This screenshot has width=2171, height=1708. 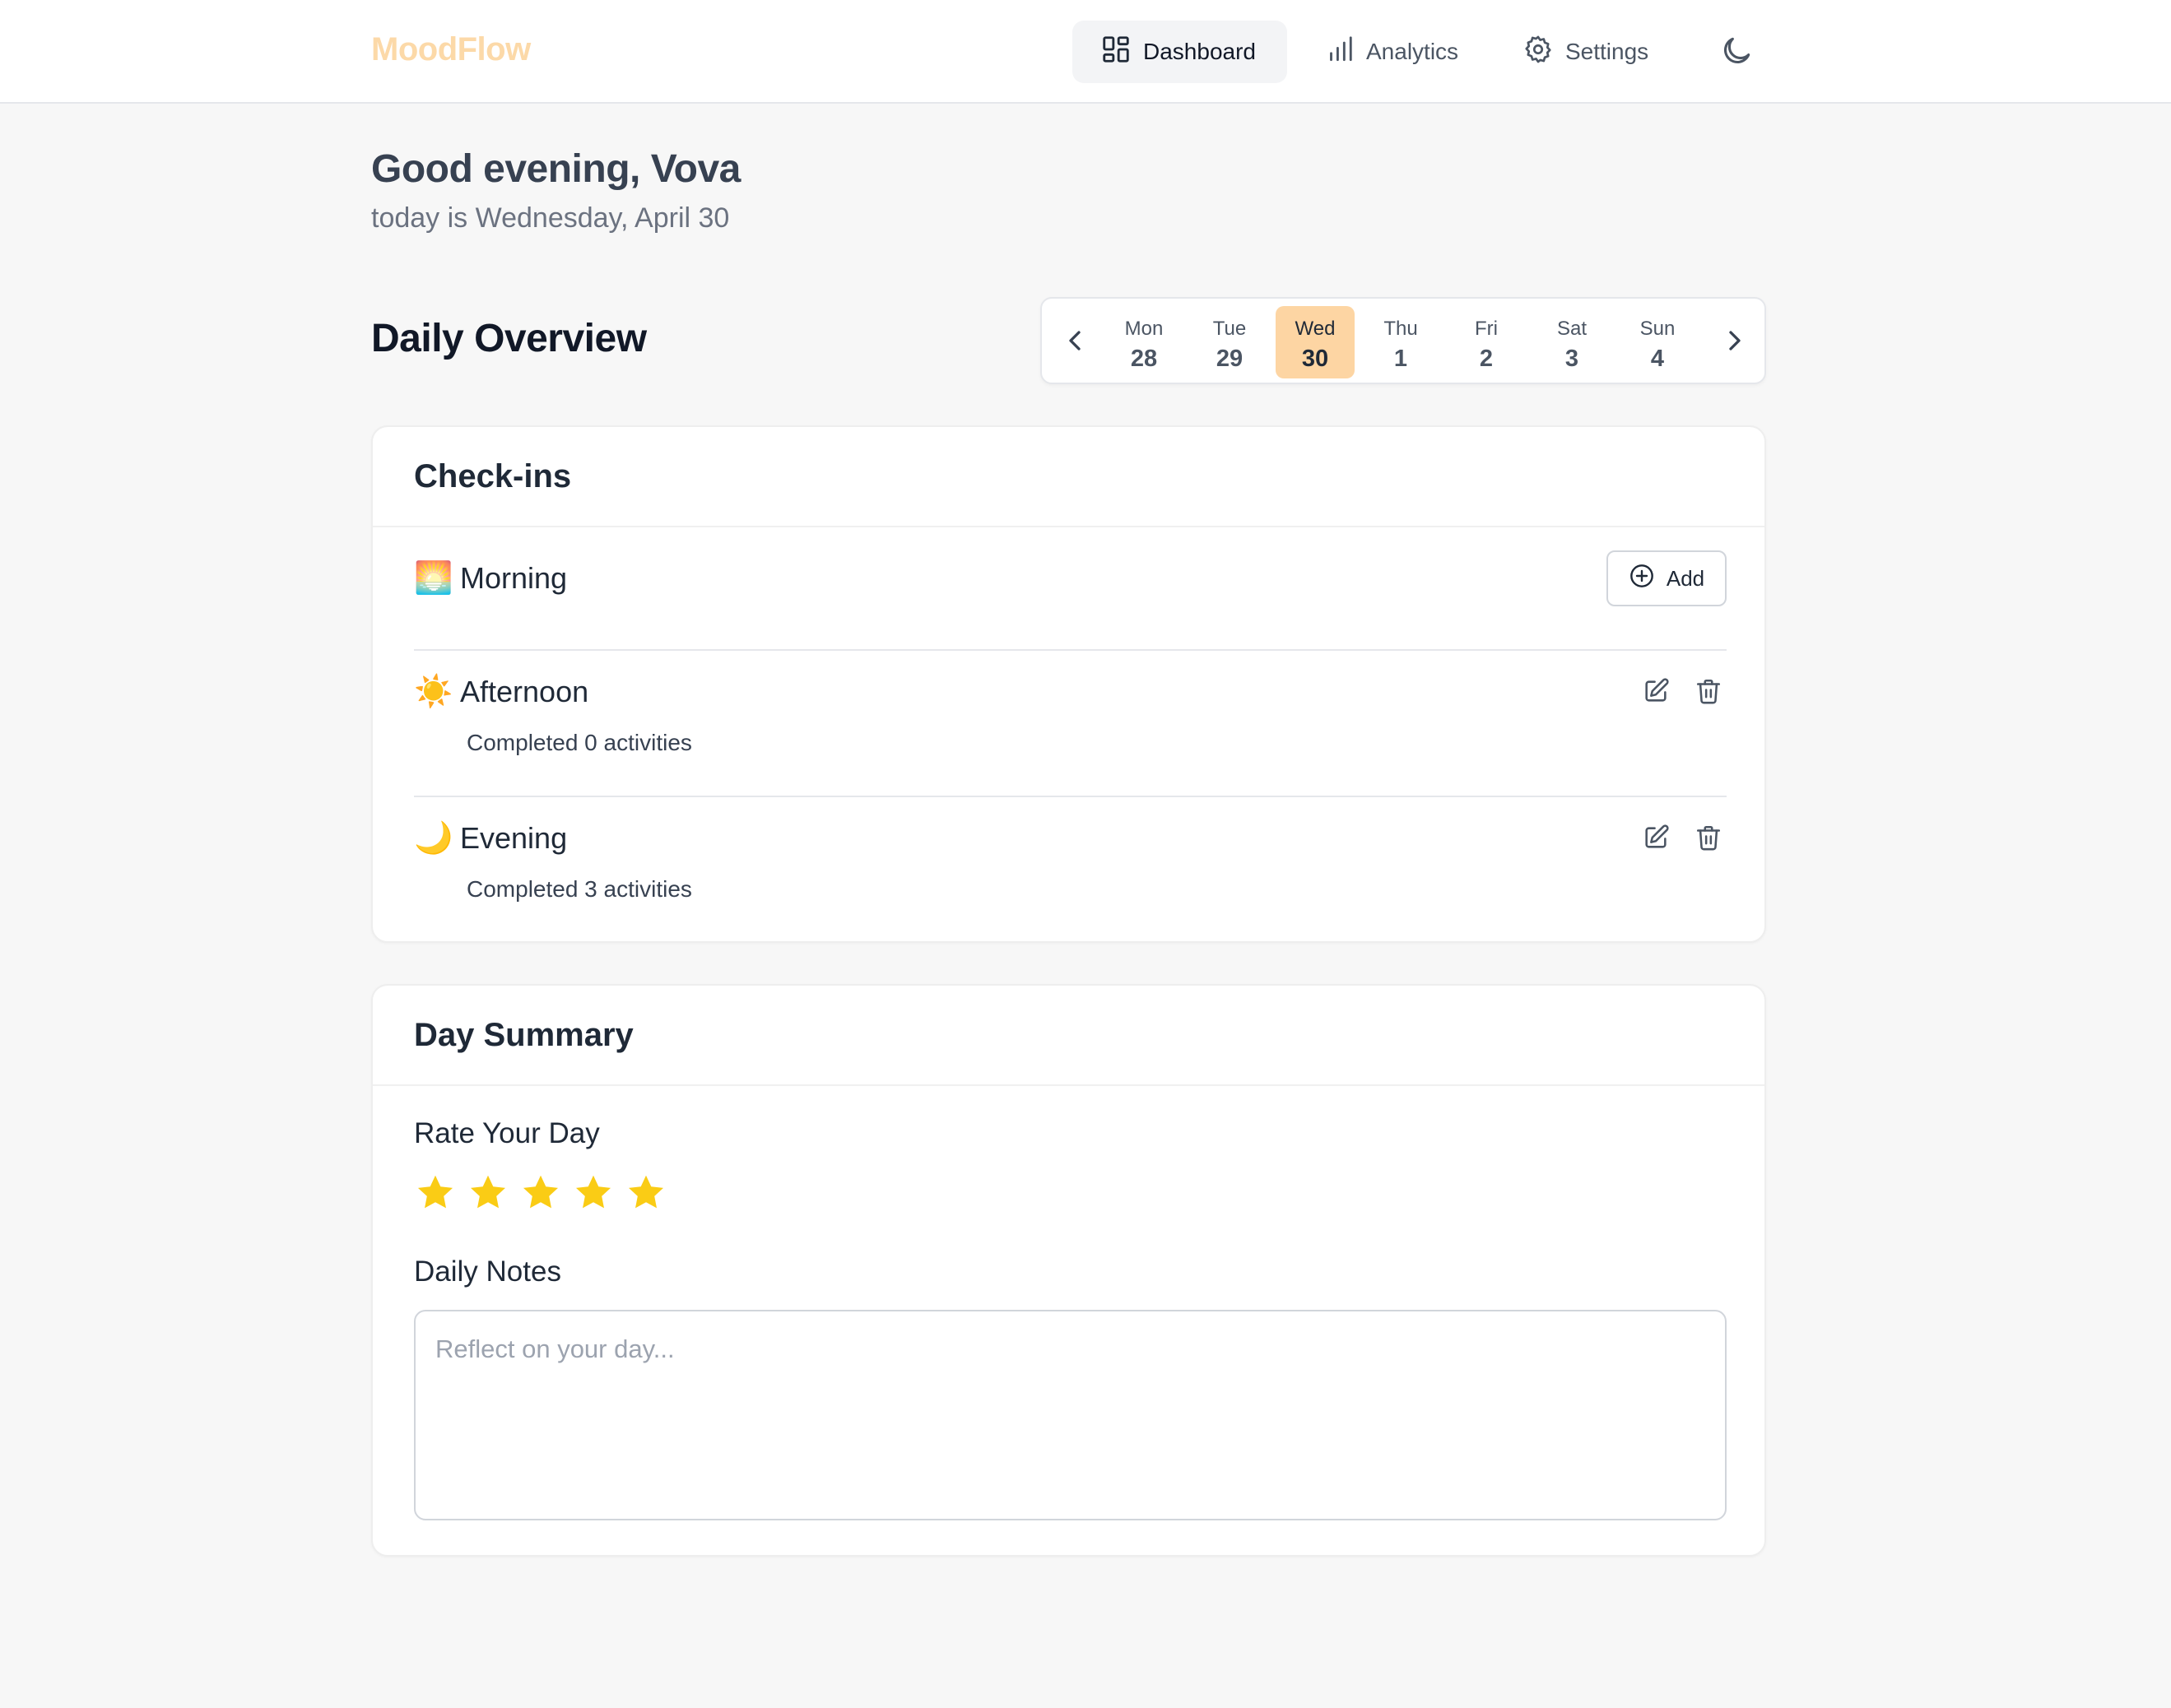 I want to click on checkin-summary: Completed 0 activities, so click(x=579, y=743).